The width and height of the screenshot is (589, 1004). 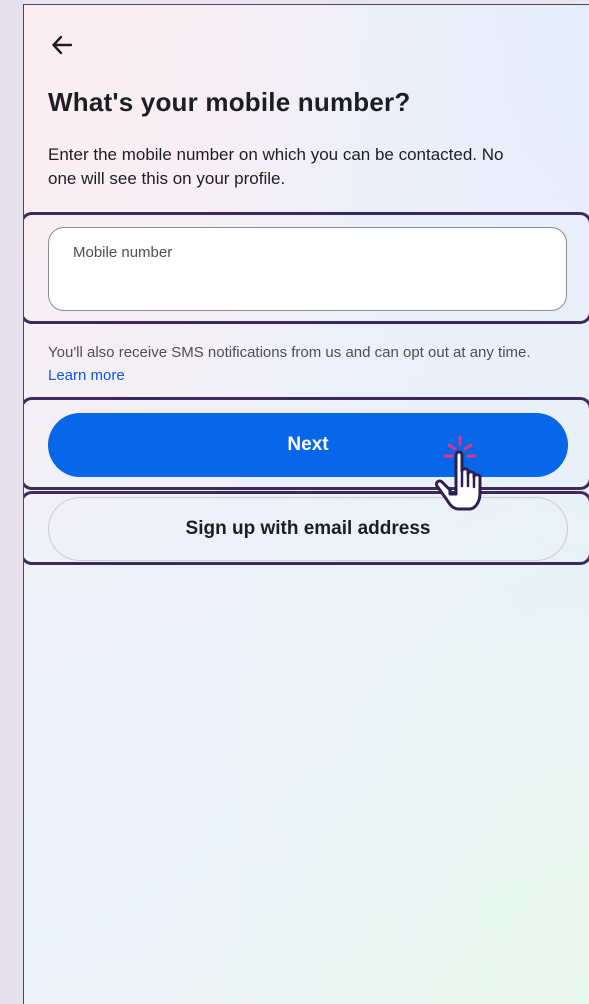 I want to click on mobile-number-label: Mobile number, so click(x=123, y=252).